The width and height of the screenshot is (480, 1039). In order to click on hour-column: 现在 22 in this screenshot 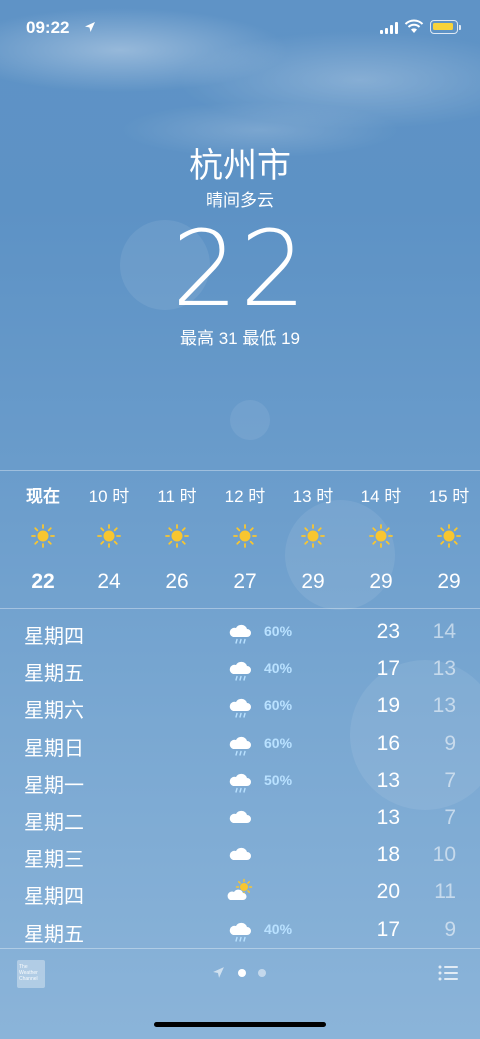, I will do `click(43, 539)`.